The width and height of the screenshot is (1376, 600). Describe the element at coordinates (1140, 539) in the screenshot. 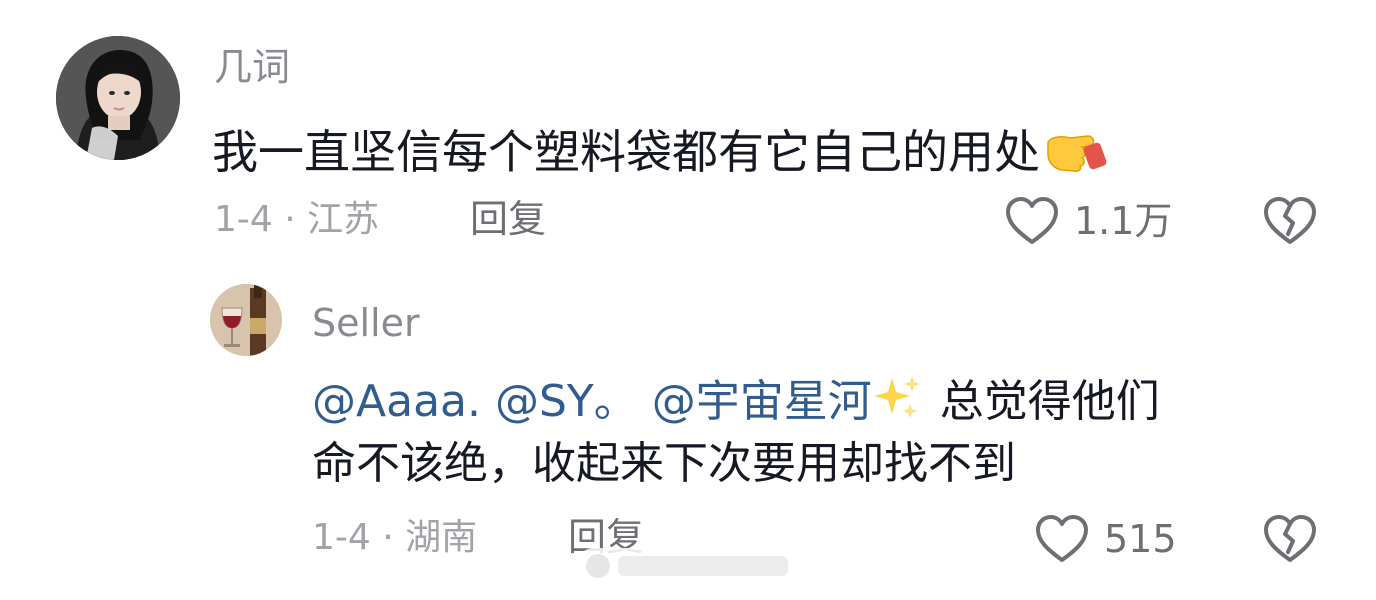

I see `like-count: 515` at that location.